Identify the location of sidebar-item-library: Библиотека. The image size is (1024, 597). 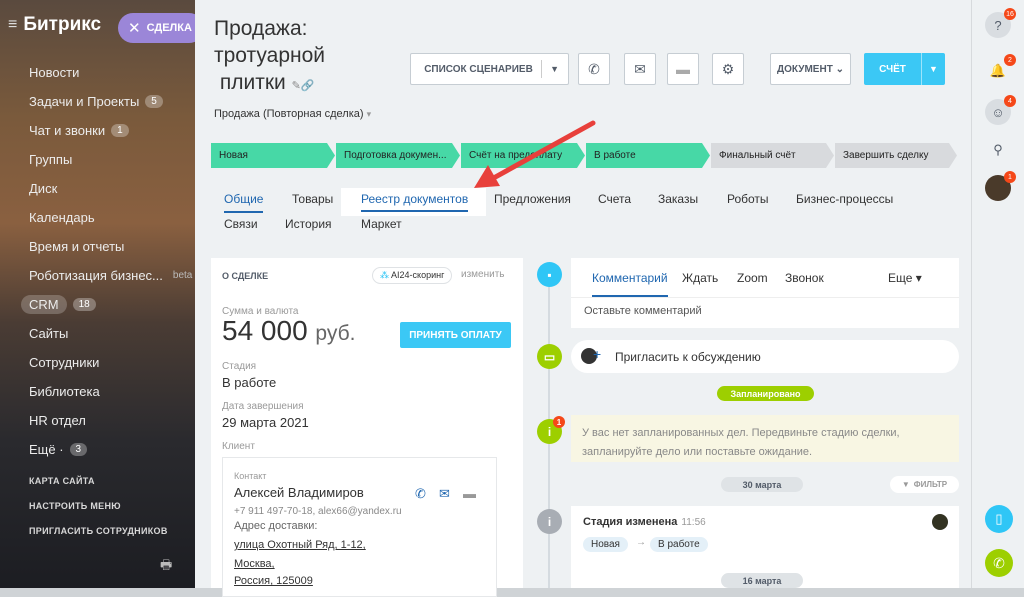
(97, 391).